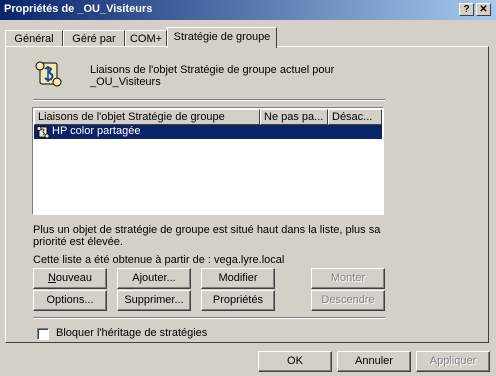 The width and height of the screenshot is (496, 376). I want to click on new-button: Nouveau, so click(70, 278).